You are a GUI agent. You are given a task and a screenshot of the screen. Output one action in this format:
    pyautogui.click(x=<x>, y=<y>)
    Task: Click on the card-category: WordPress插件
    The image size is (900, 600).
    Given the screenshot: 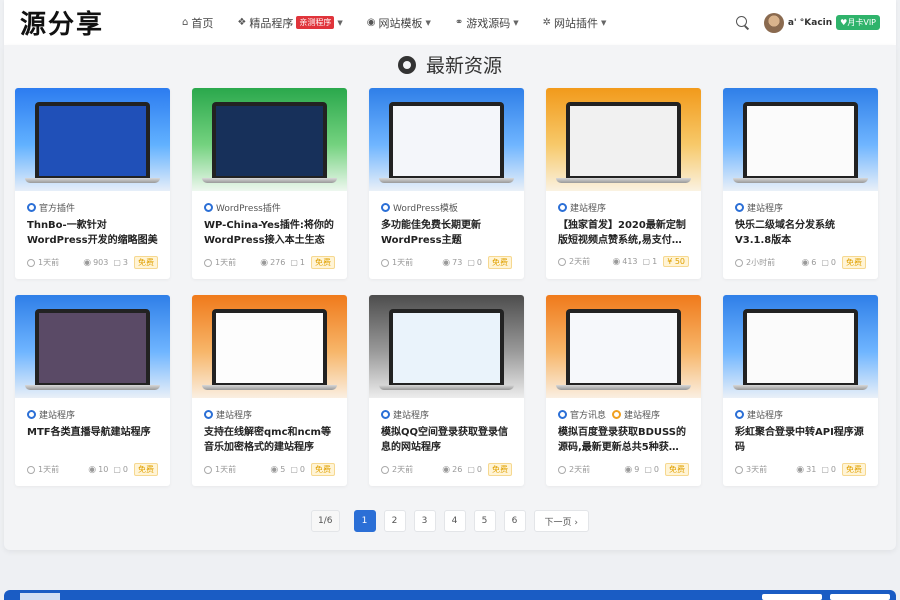 What is the action you would take?
    pyautogui.click(x=269, y=207)
    